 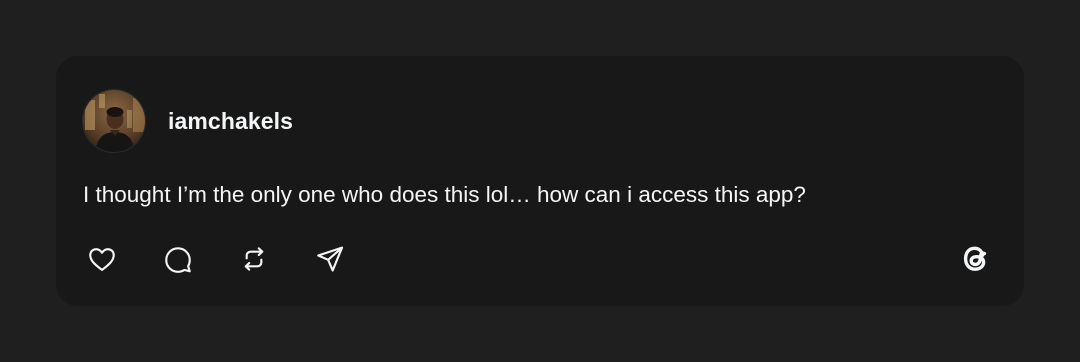 I want to click on action-bar, so click(x=237, y=259).